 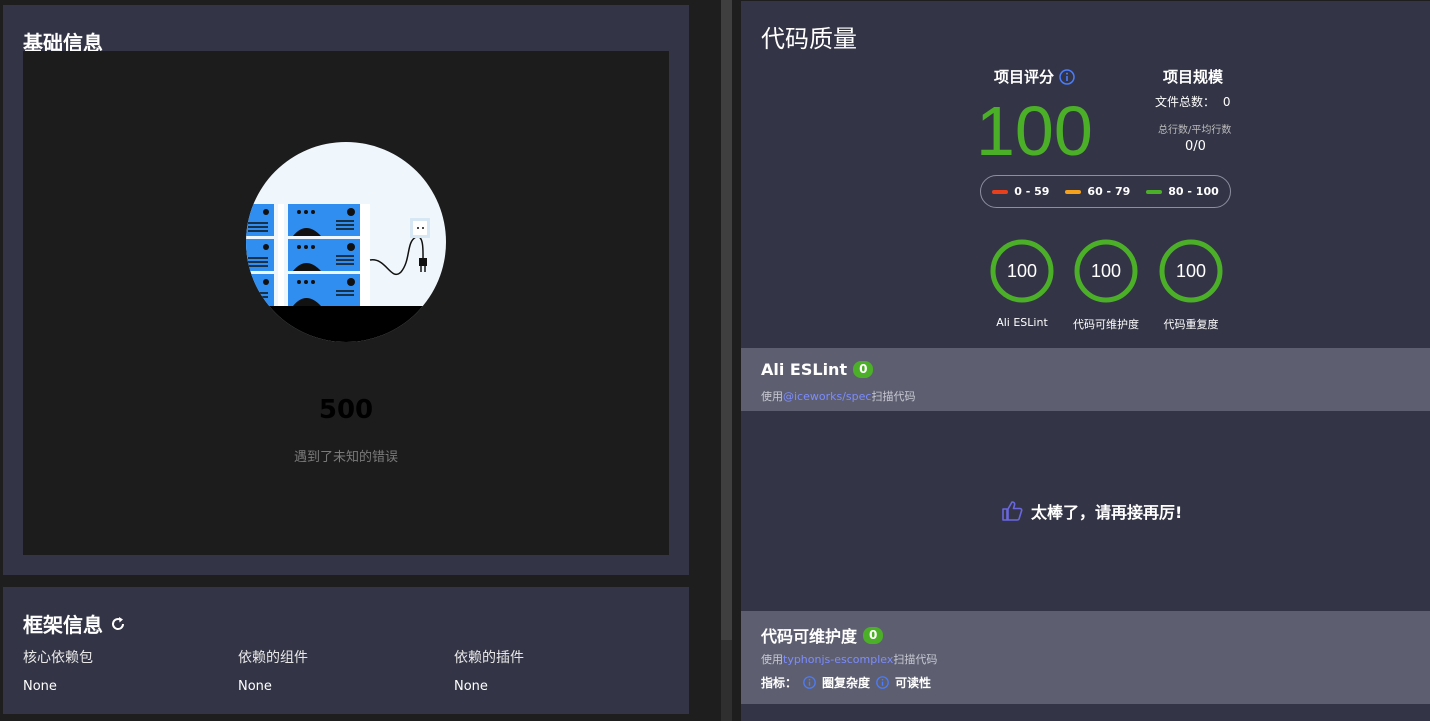 What do you see at coordinates (345, 457) in the screenshot?
I see `error-description: 遇到了未知的错误` at bounding box center [345, 457].